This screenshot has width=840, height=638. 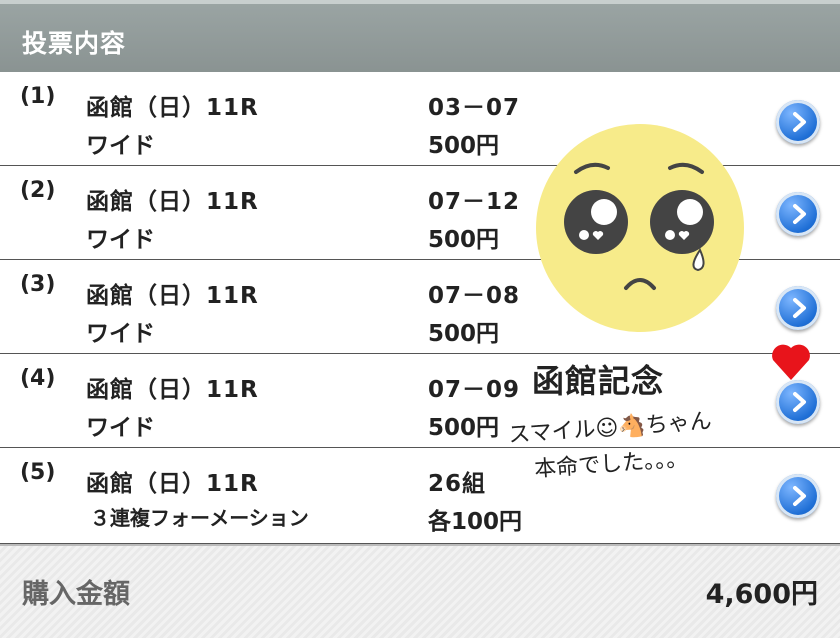 I want to click on bet-combination: 26組, so click(x=457, y=484).